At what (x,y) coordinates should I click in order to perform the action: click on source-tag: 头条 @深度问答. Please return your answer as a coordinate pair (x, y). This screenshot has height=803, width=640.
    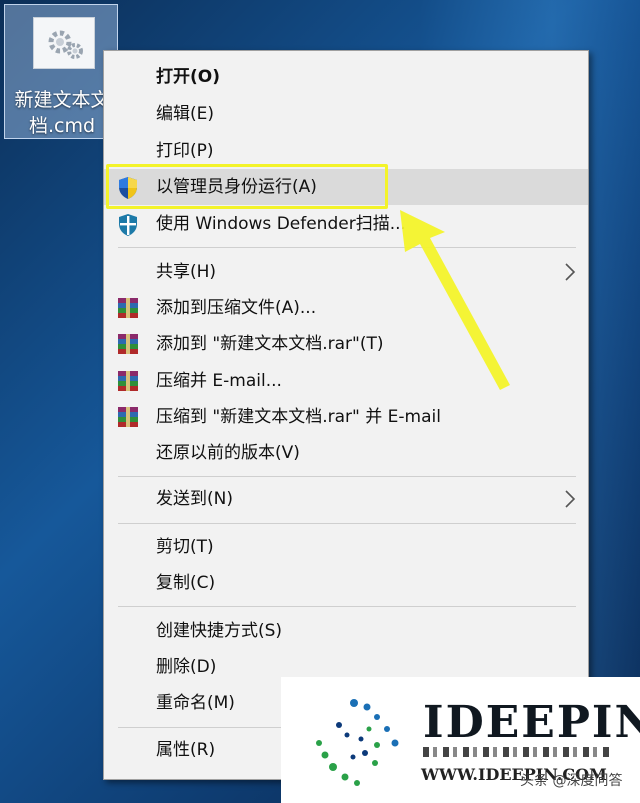
    Looking at the image, I should click on (571, 781).